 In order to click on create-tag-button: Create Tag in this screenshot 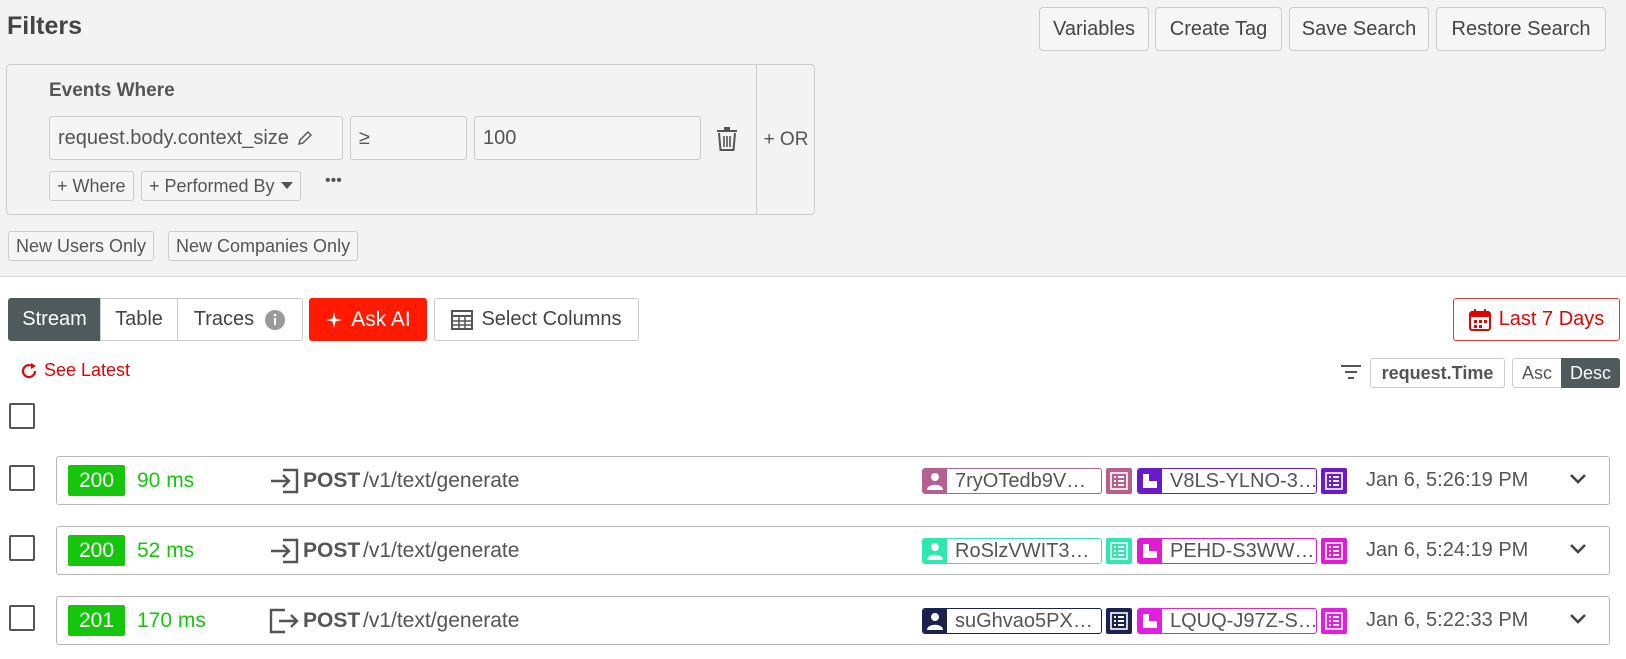, I will do `click(1218, 29)`.